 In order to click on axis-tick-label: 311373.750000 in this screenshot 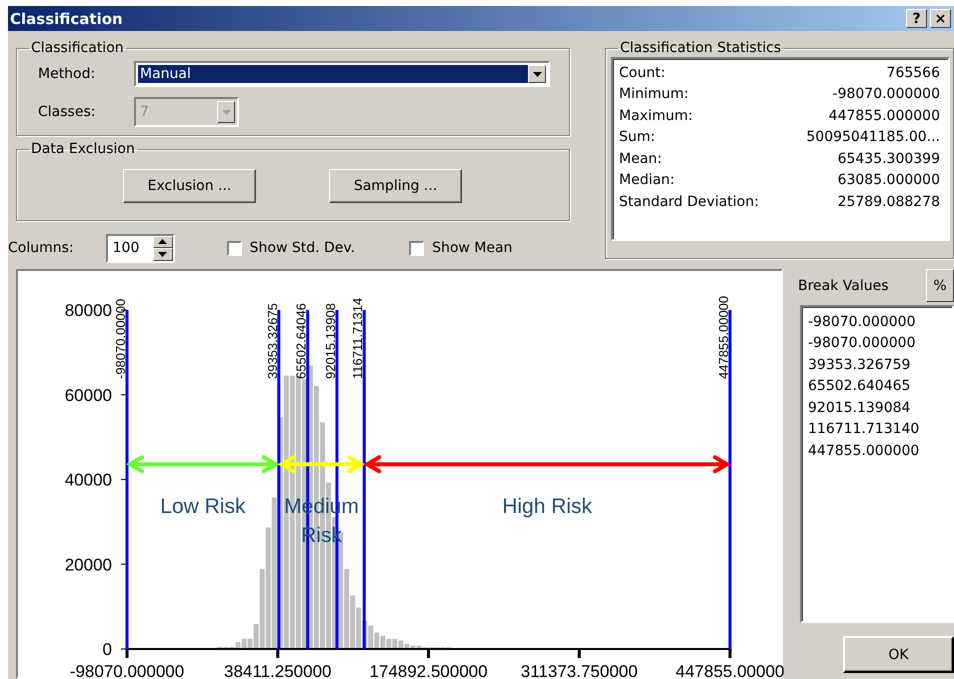, I will do `click(579, 670)`.